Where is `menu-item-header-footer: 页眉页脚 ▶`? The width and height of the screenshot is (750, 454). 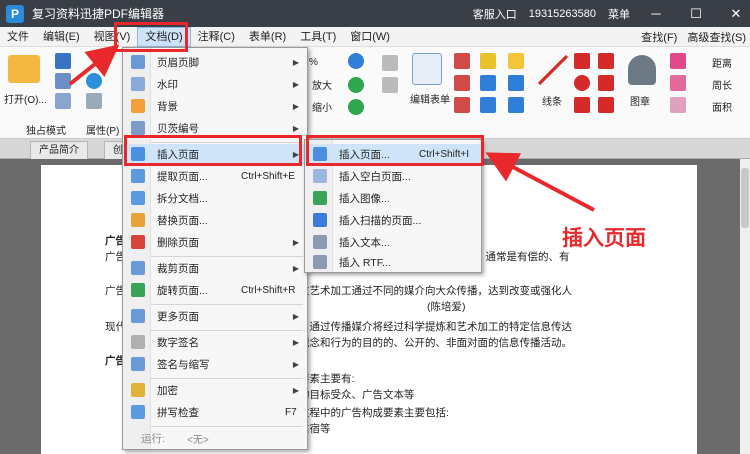
menu-item-header-footer: 页眉页脚 ▶ is located at coordinates (215, 62).